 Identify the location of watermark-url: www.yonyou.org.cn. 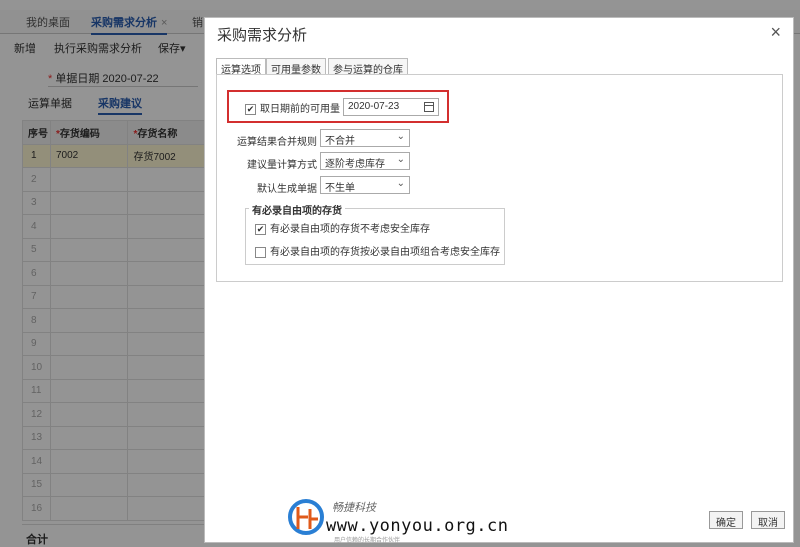
(417, 526).